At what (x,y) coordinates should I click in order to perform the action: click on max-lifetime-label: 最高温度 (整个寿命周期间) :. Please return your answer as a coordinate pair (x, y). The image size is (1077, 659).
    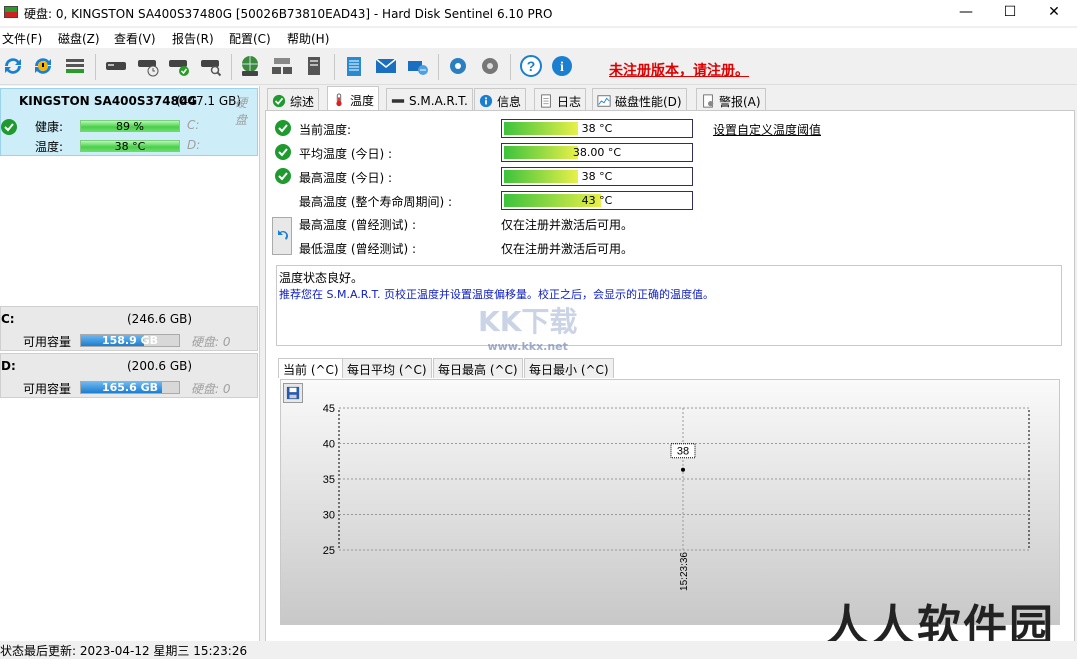
    Looking at the image, I should click on (376, 202).